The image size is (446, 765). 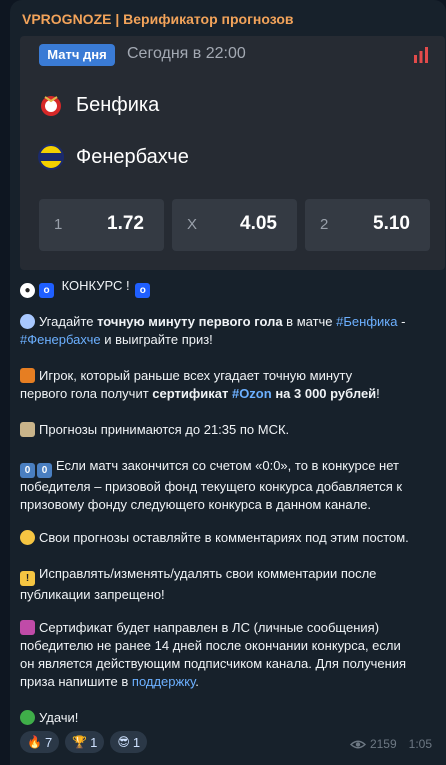 I want to click on reaction-fire: 🔥 7, so click(x=40, y=742).